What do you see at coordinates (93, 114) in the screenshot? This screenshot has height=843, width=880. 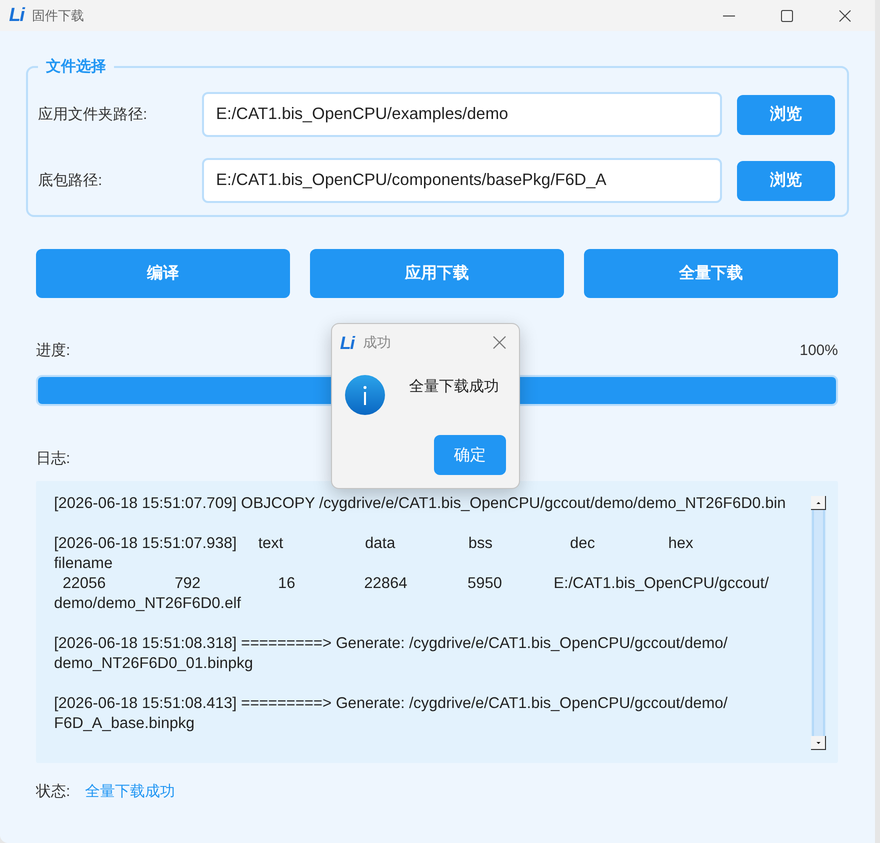 I see `field-label: 应用文件夹路径:` at bounding box center [93, 114].